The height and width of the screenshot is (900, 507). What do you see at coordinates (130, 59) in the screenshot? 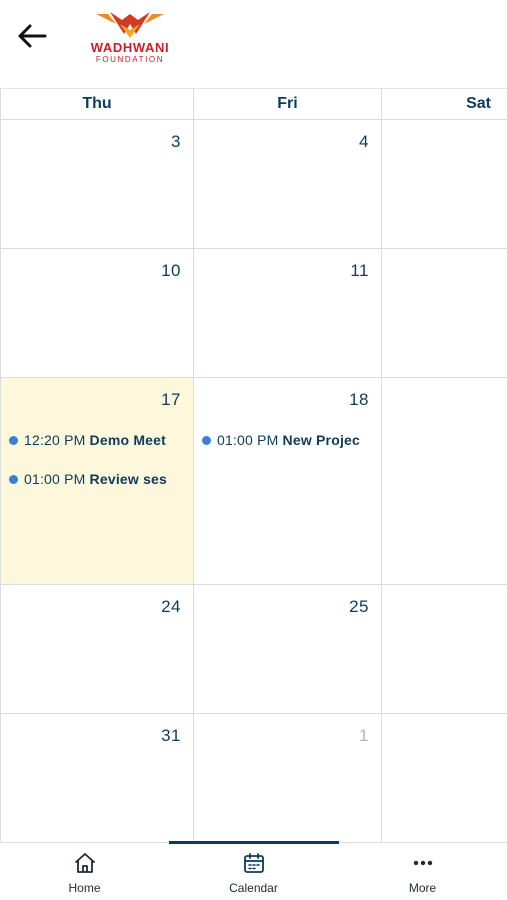
I see `logo-subtitle: FOUNDATION` at bounding box center [130, 59].